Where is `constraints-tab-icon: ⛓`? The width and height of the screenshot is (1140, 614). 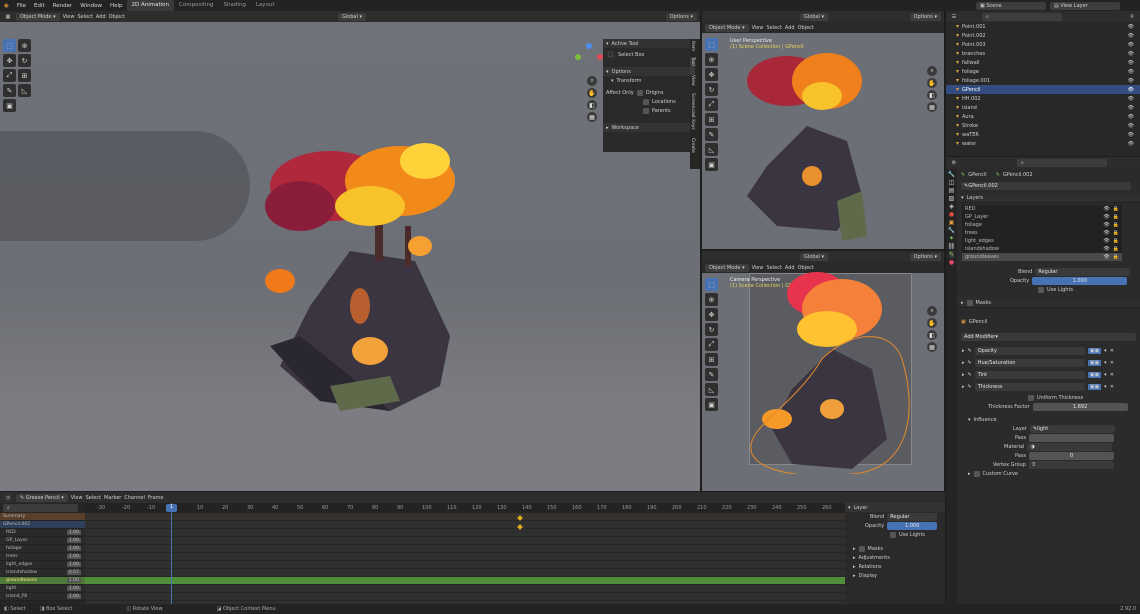
constraints-tab-icon: ⛓ is located at coordinates (952, 246).